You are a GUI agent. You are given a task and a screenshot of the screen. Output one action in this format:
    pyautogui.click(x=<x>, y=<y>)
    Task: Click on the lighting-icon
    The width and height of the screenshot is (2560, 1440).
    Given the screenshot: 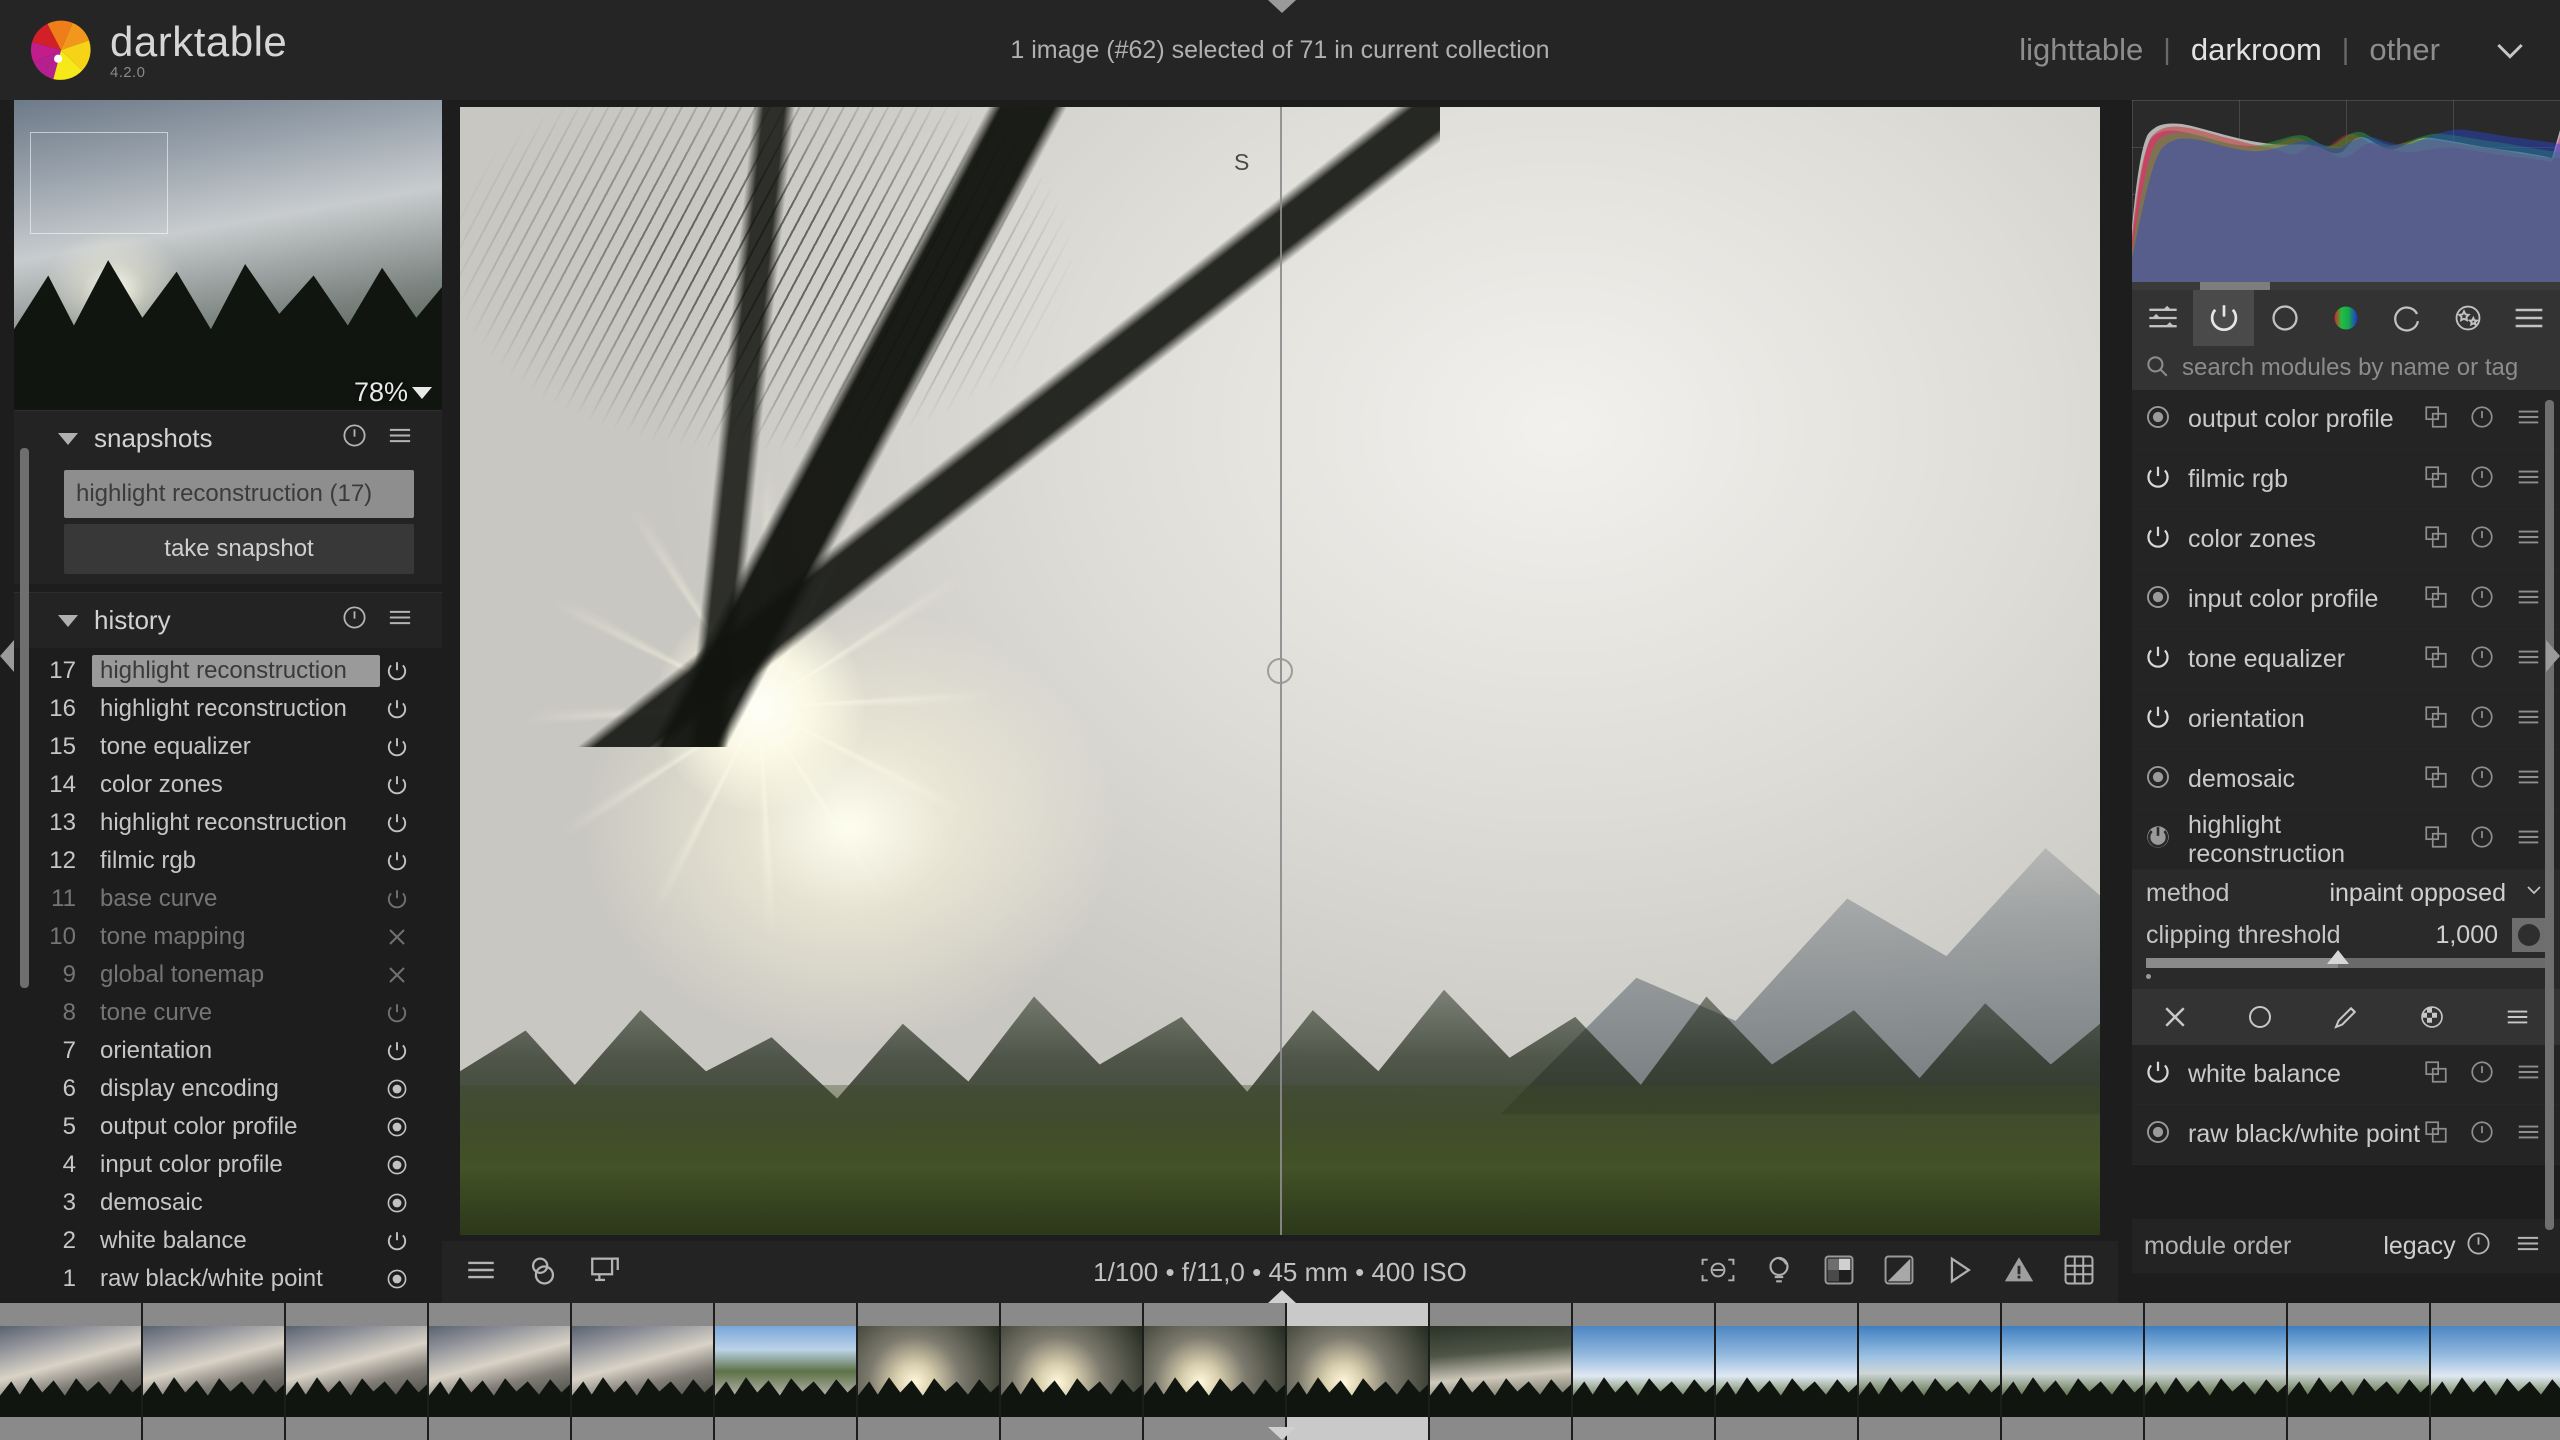 What is the action you would take?
    pyautogui.click(x=1779, y=1272)
    